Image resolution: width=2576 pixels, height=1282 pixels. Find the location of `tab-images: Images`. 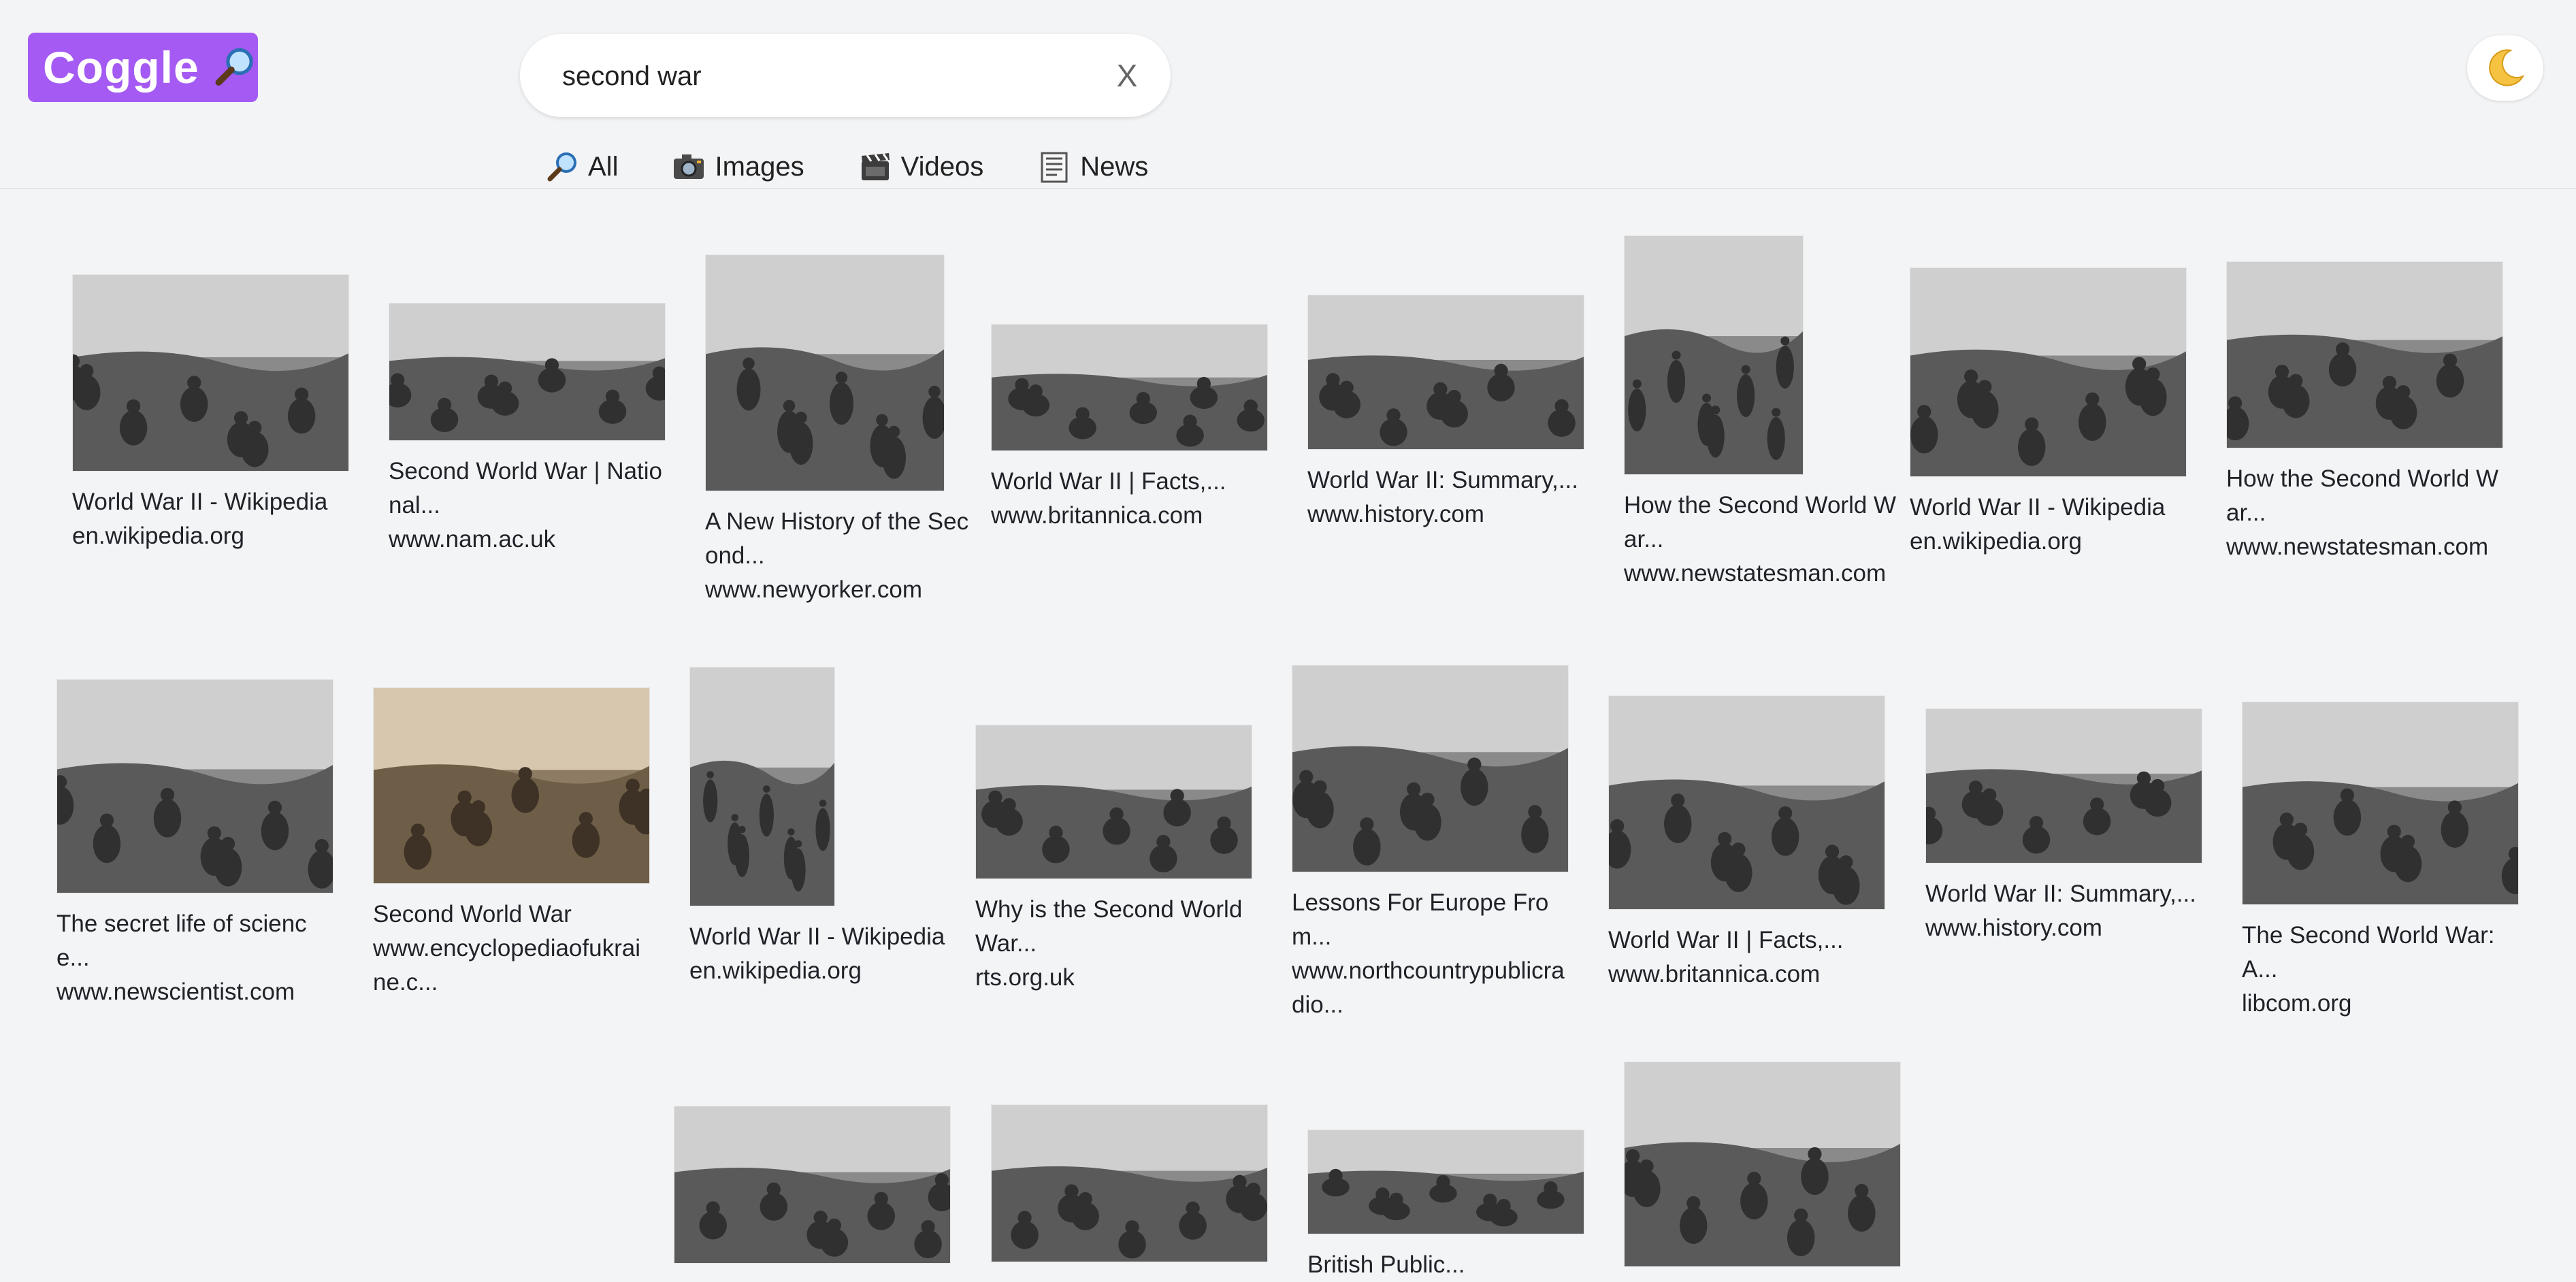

tab-images: Images is located at coordinates (737, 167).